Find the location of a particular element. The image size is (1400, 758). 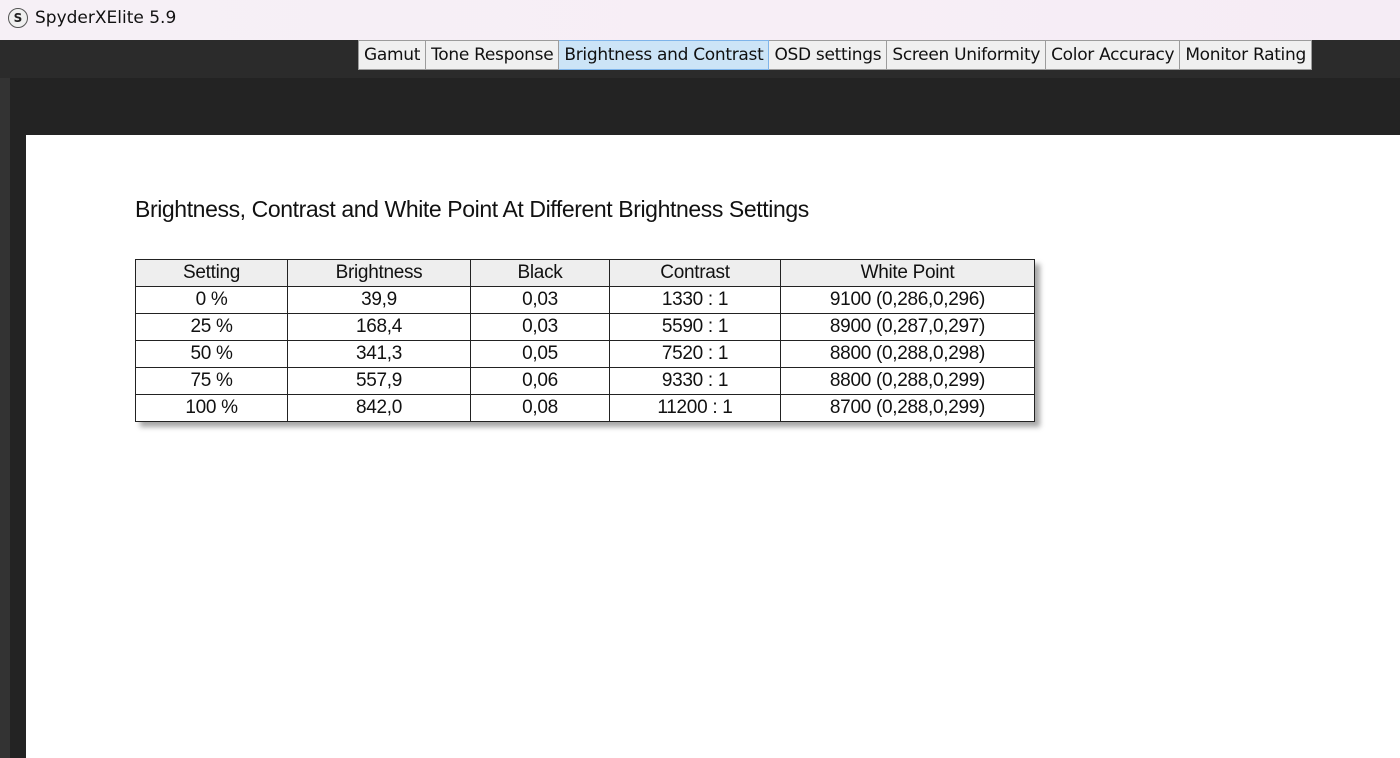

tab-brightness-and-contrast: Brightness and Contrast is located at coordinates (664, 55).